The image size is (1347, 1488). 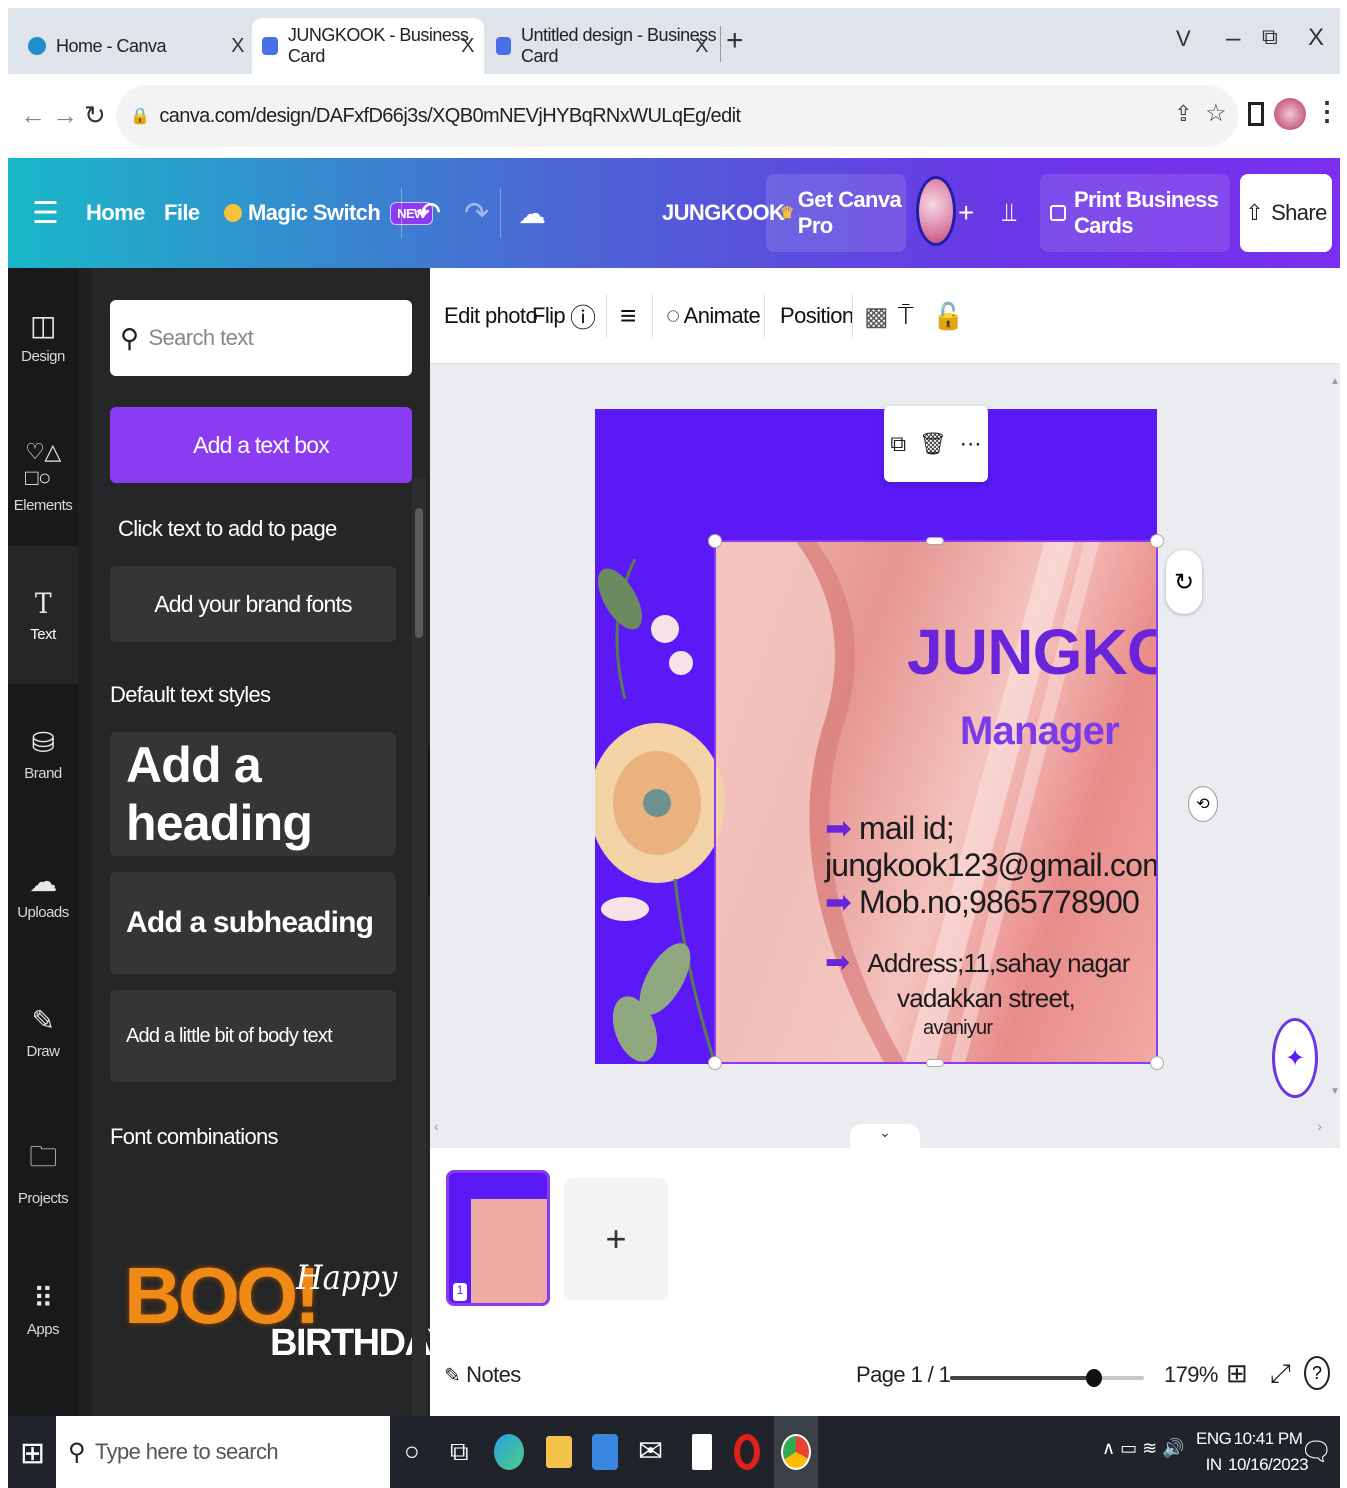 What do you see at coordinates (1184, 582) in the screenshot?
I see `regenerate-icon: ↻` at bounding box center [1184, 582].